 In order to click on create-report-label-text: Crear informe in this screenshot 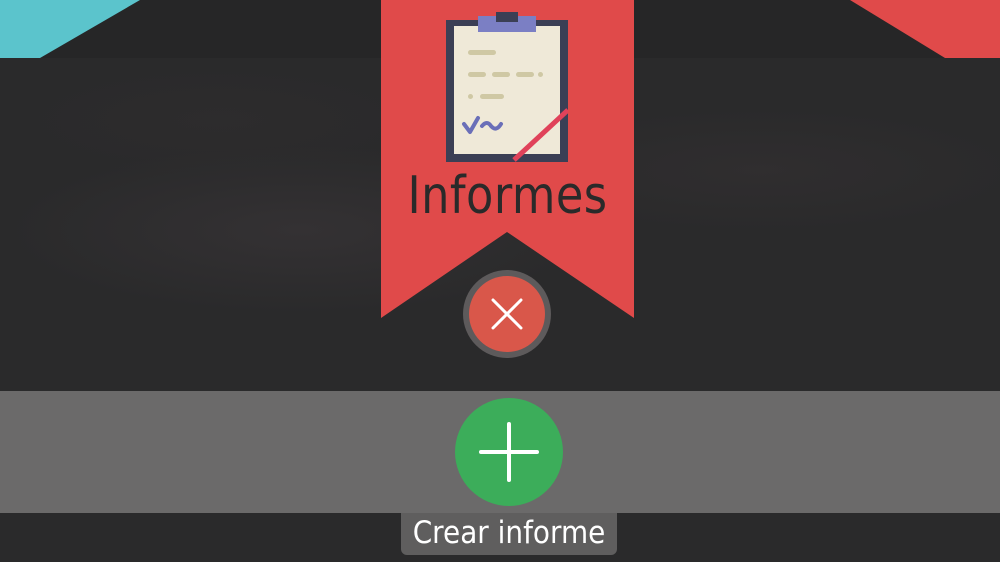, I will do `click(509, 533)`.